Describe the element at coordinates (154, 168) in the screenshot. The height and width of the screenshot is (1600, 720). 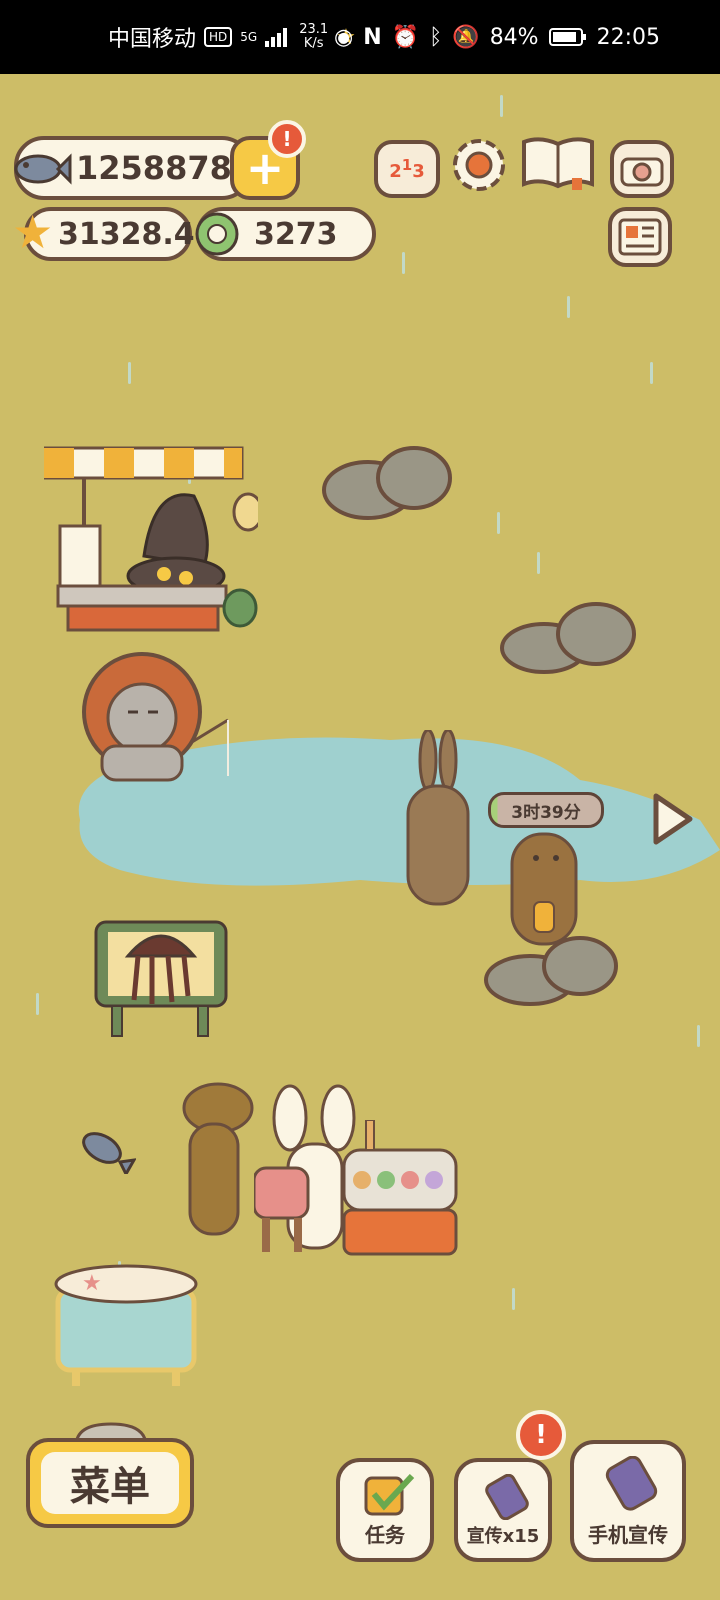
I see `fish-count: 1258878` at that location.